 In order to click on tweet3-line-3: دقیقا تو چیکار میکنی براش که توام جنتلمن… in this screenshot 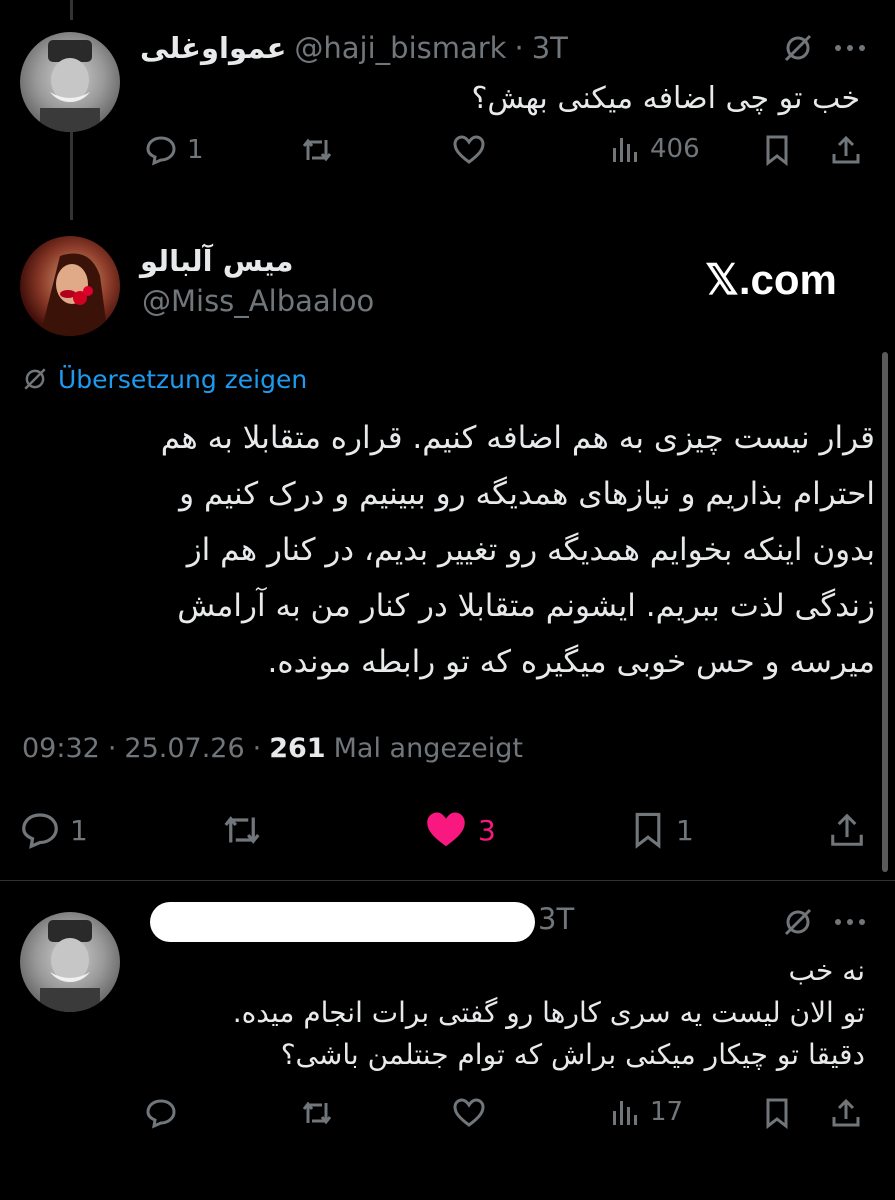, I will do `click(572, 1054)`.